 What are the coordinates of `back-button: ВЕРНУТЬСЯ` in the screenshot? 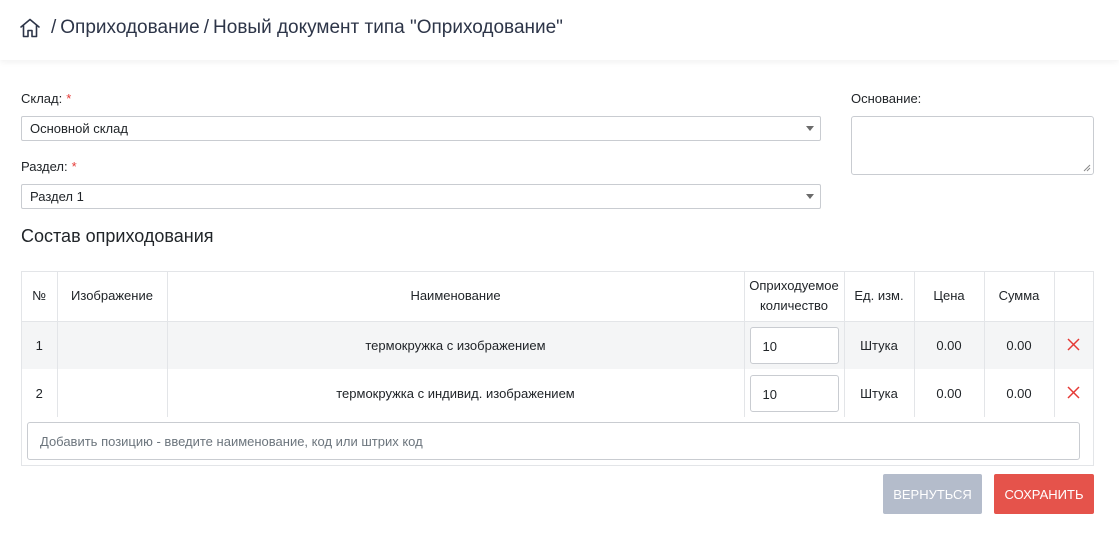 It's located at (932, 494).